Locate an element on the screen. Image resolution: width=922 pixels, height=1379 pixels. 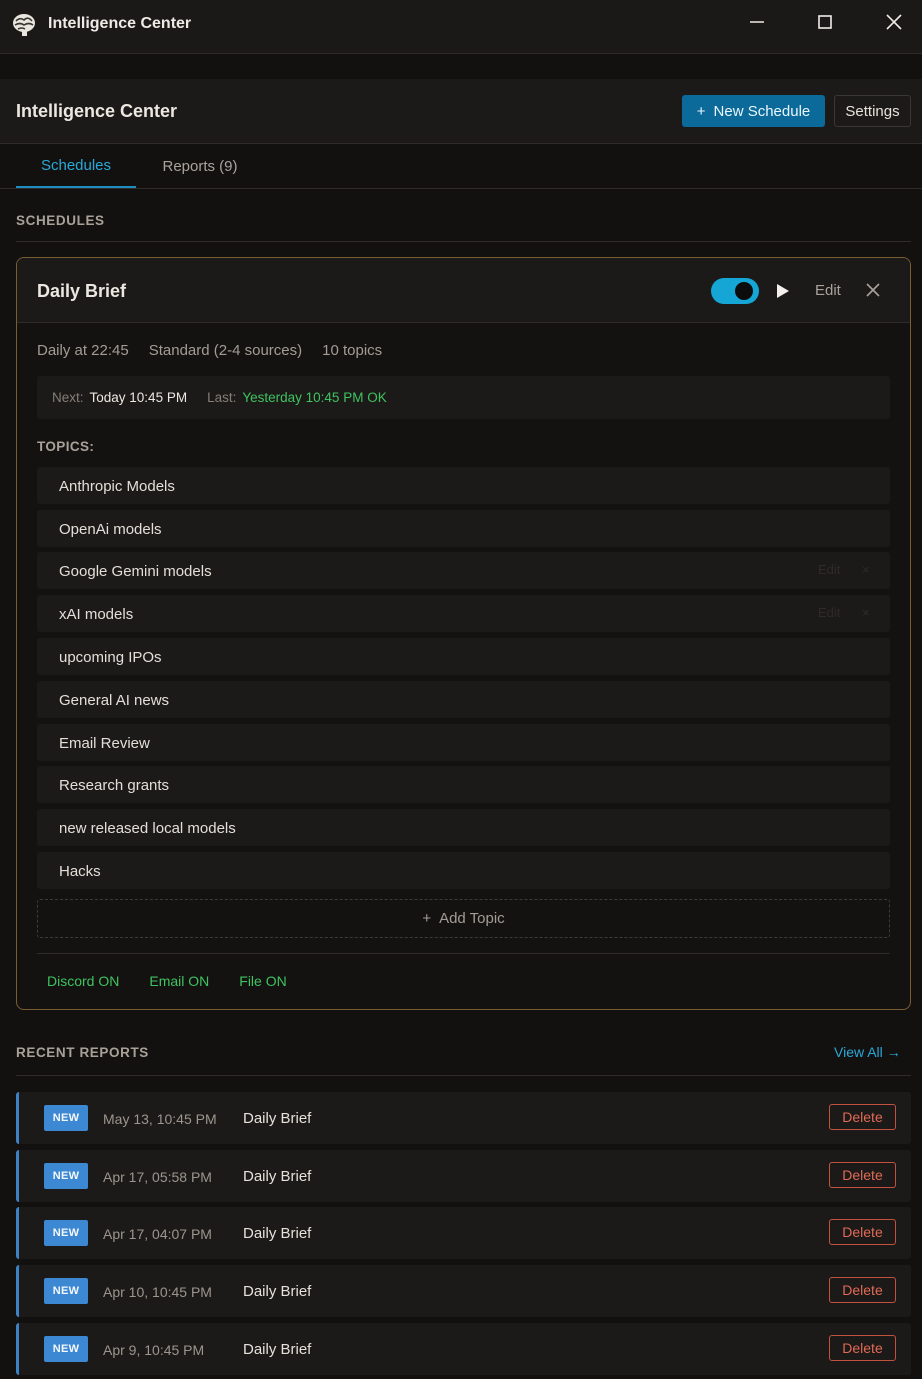
add-topic-button: + Add Topic is located at coordinates (463, 918).